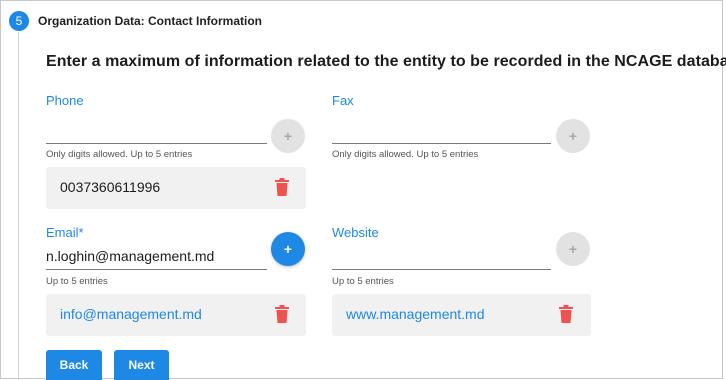 Image resolution: width=726 pixels, height=380 pixels. I want to click on email-helper-text: Up to 5 entries, so click(77, 281).